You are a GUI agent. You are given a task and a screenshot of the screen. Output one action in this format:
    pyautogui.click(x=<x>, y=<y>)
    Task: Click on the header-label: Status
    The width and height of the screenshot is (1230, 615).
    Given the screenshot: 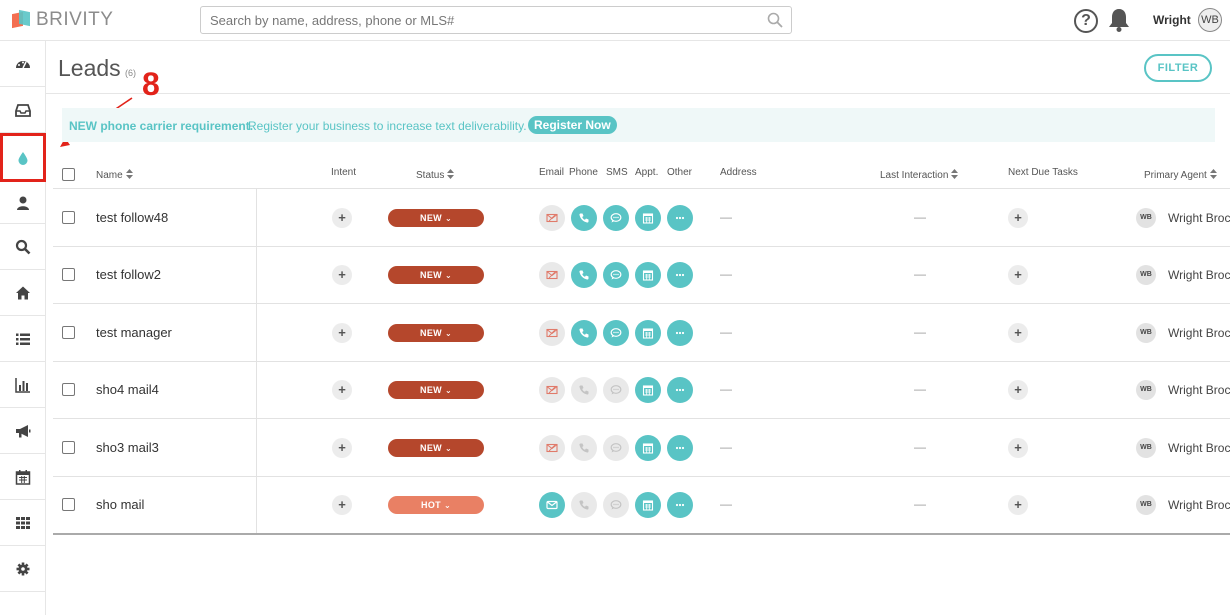 What is the action you would take?
    pyautogui.click(x=430, y=175)
    